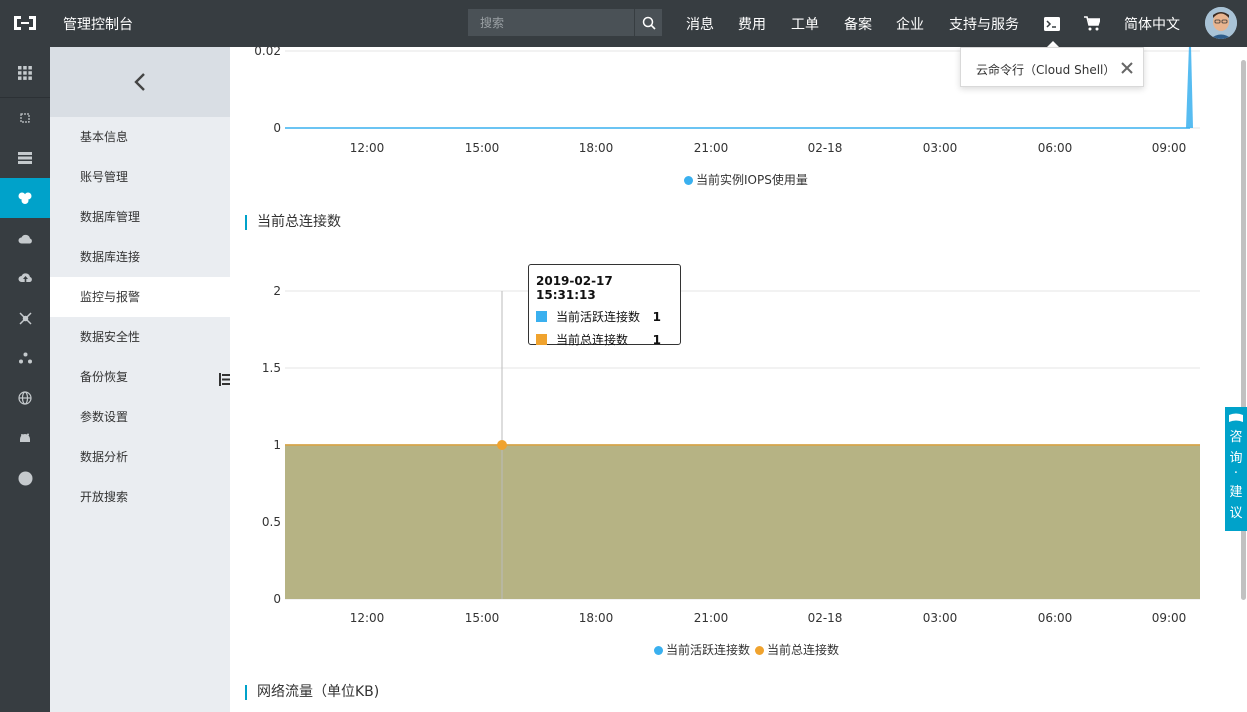  What do you see at coordinates (604, 339) in the screenshot?
I see `tooltip-row: 当前总连接数 1` at bounding box center [604, 339].